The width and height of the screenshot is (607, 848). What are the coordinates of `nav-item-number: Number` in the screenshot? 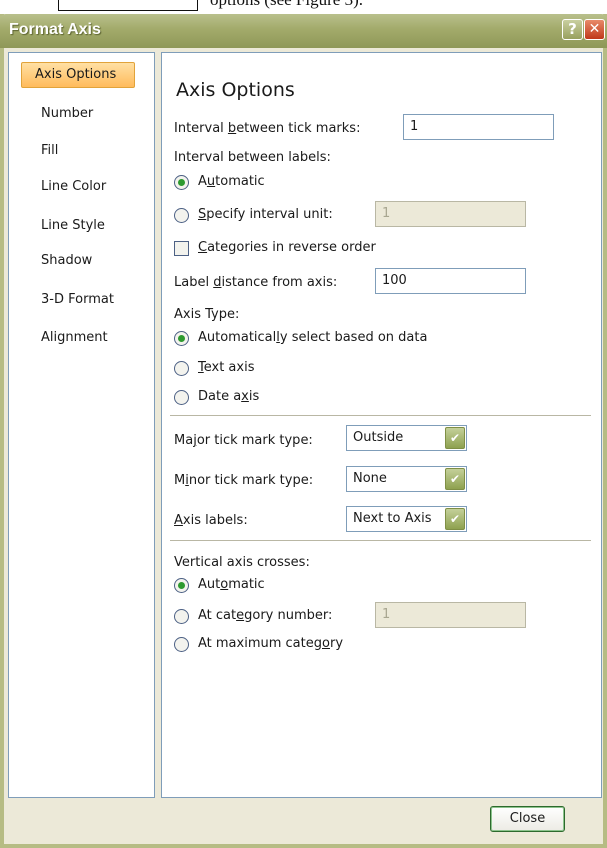 It's located at (74, 114).